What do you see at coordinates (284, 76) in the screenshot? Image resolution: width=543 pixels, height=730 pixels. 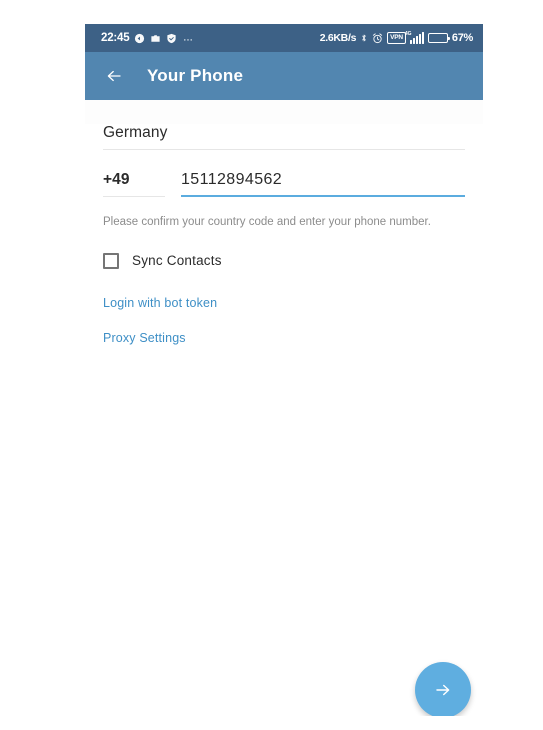 I see `app-bar: Your Phone` at bounding box center [284, 76].